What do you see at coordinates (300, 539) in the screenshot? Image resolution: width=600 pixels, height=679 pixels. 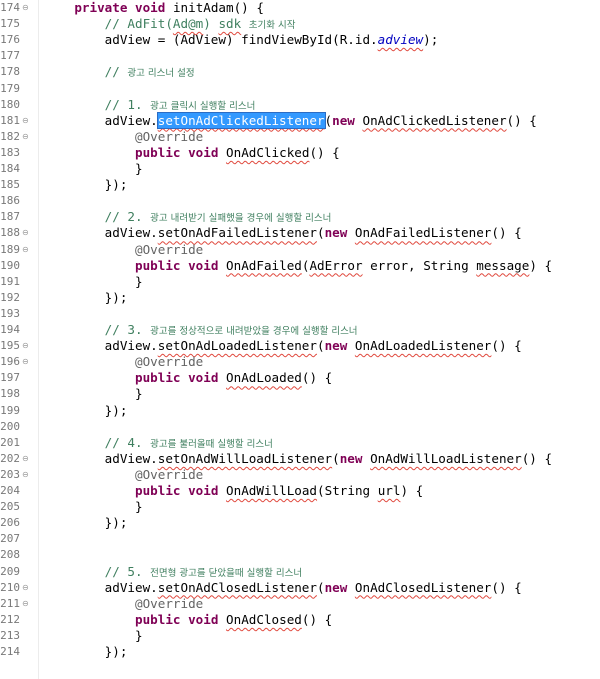 I see `code-line-207: 207` at bounding box center [300, 539].